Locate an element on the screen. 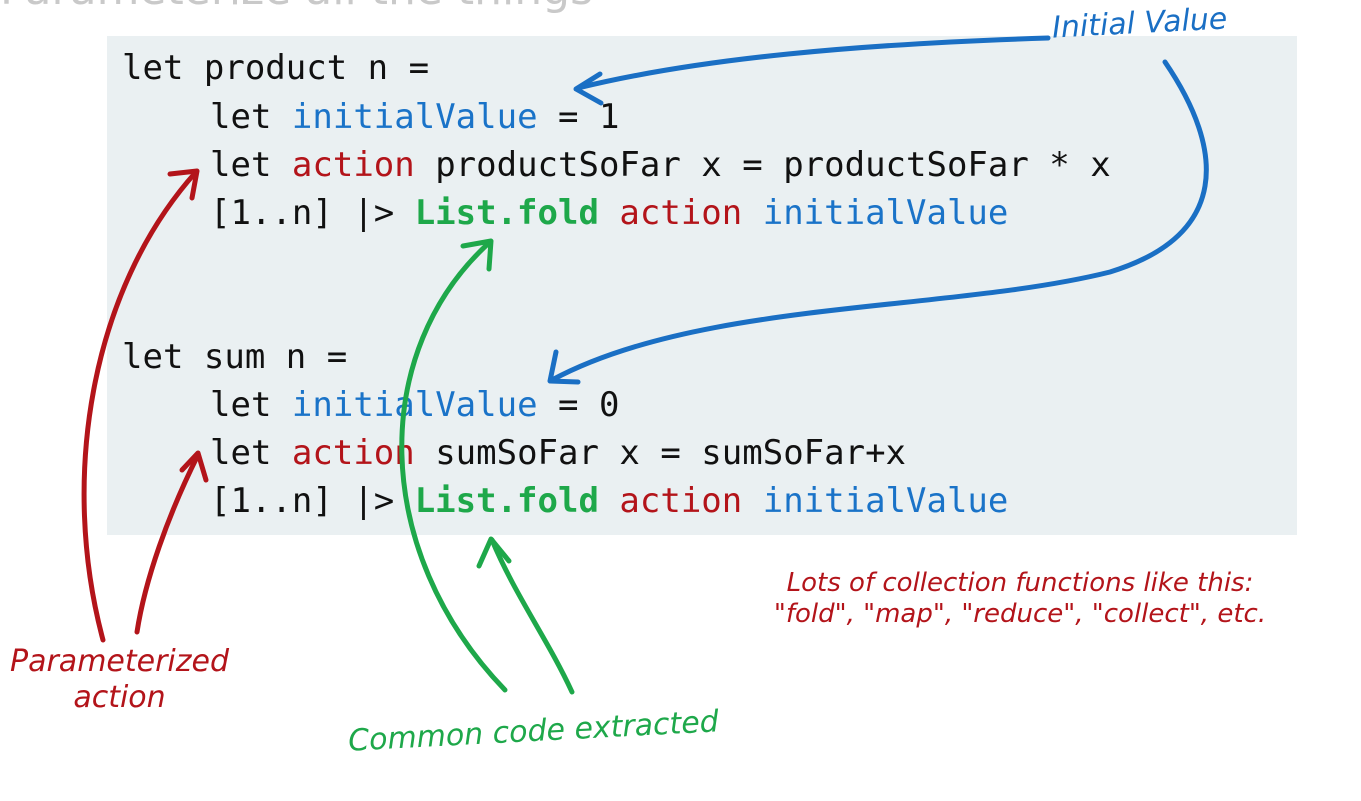 Image resolution: width=1361 pixels, height=801 pixels. note-parameterized-action-line2: action is located at coordinates (119, 697).